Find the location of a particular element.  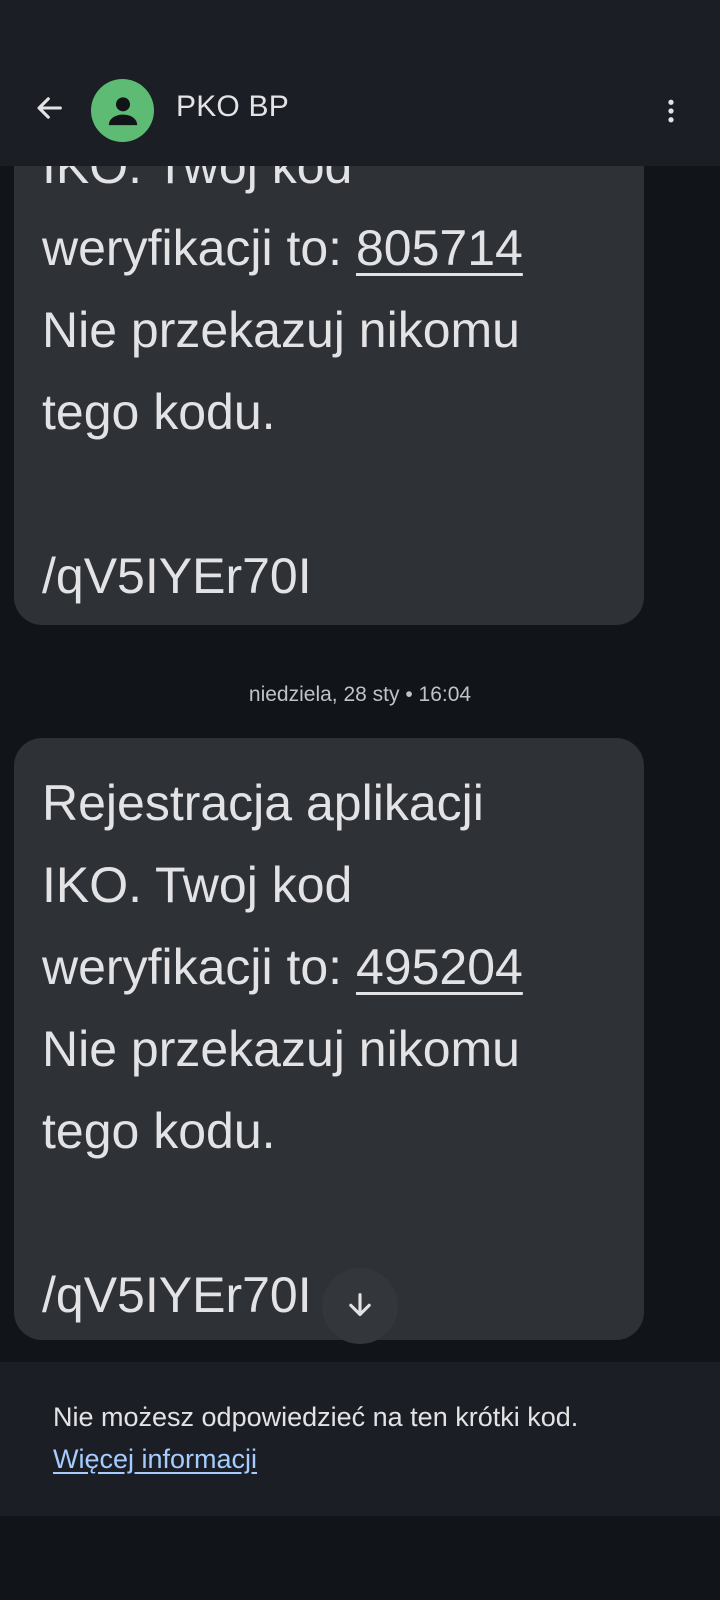

message-line: IKO. Twoj kod is located at coordinates (197, 885).